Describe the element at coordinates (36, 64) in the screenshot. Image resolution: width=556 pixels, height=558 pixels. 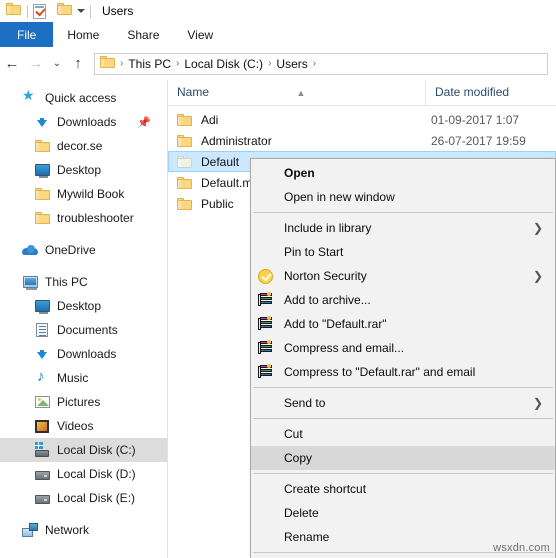
I see `forward-button: →` at that location.